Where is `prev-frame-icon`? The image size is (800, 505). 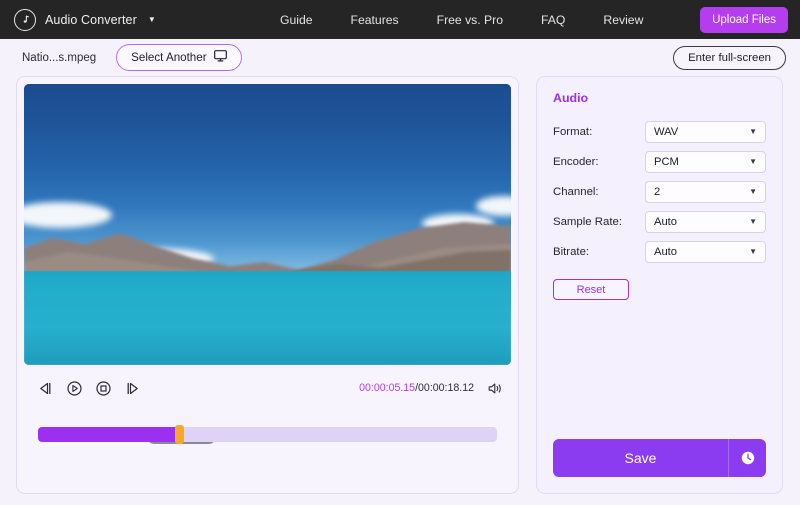
prev-frame-icon is located at coordinates (45, 388).